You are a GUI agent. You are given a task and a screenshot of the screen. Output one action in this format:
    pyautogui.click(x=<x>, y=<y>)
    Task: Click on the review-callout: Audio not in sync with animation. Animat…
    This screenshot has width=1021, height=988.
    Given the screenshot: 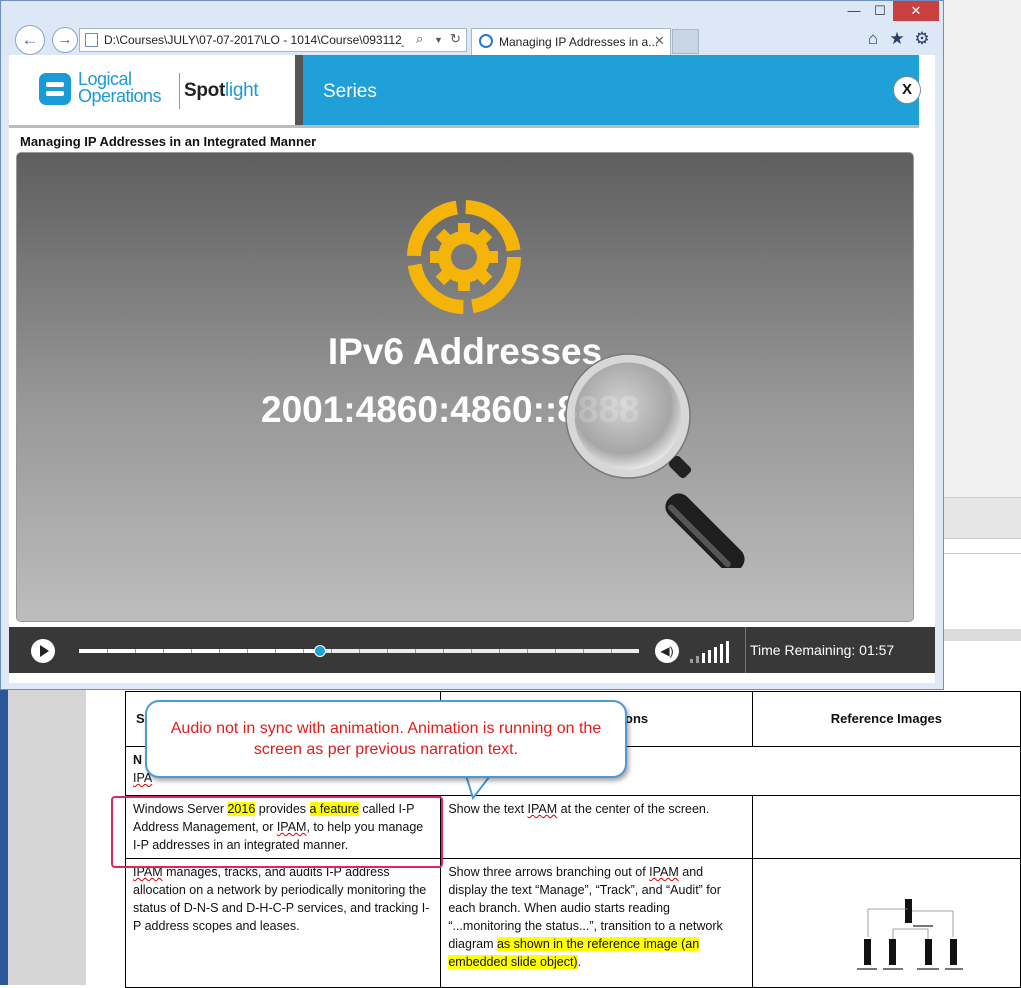 What is the action you would take?
    pyautogui.click(x=386, y=739)
    